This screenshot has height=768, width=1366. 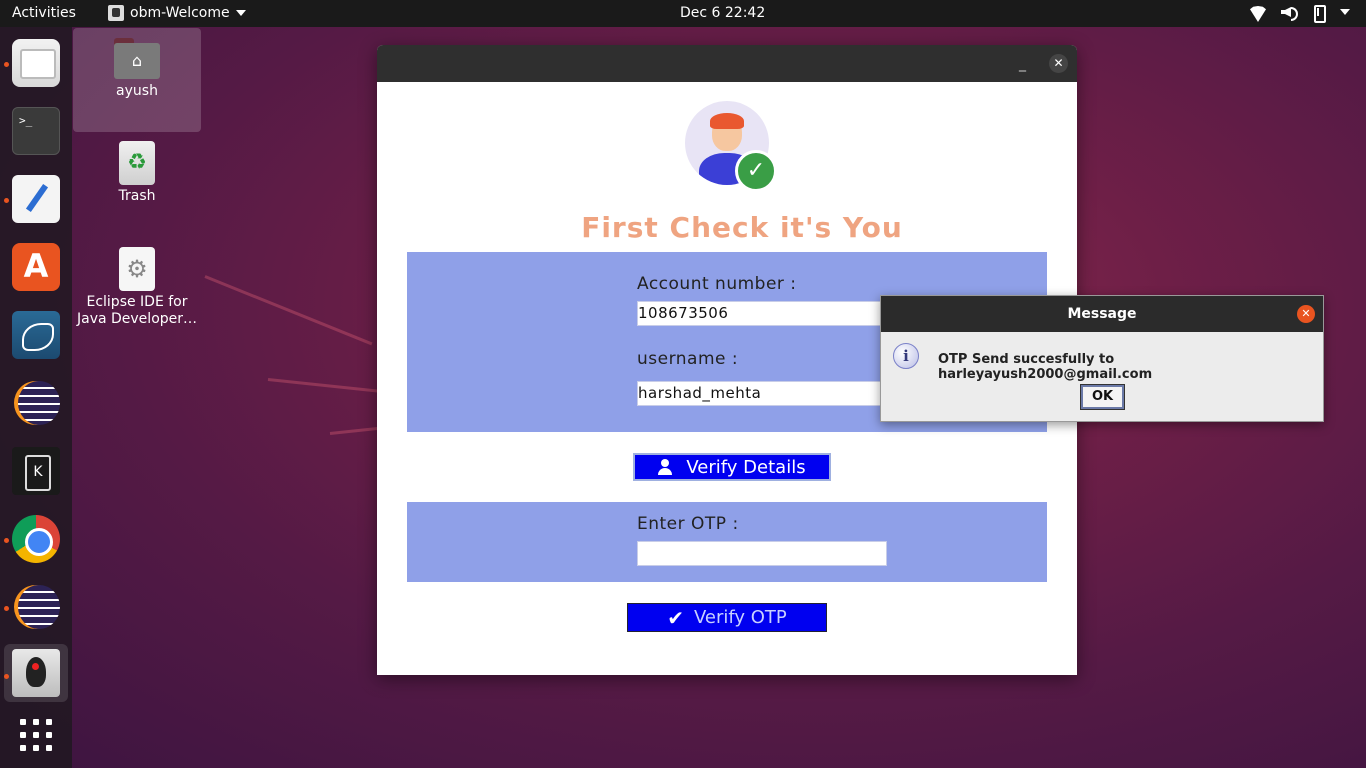 What do you see at coordinates (137, 91) in the screenshot?
I see `desktop-icon-label: ayush` at bounding box center [137, 91].